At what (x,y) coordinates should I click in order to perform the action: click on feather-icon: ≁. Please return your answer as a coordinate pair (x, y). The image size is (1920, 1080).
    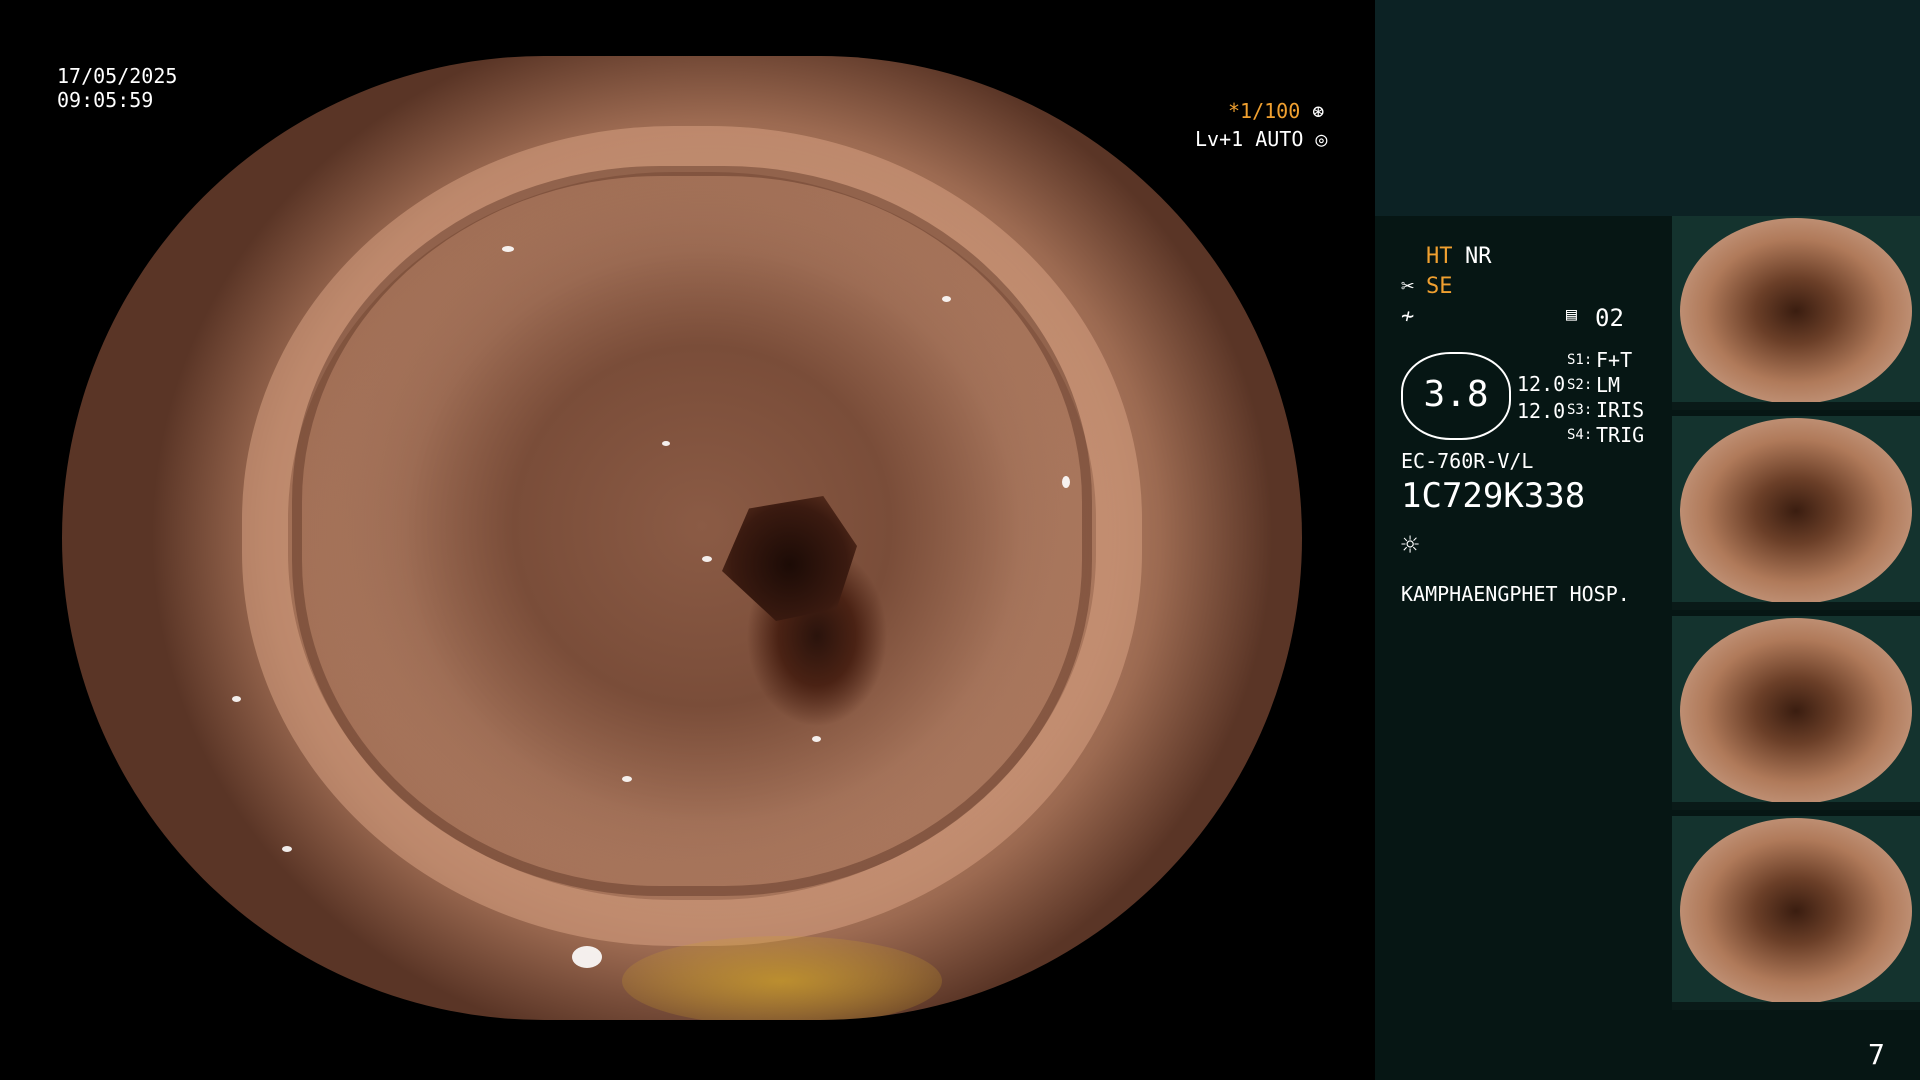
    Looking at the image, I should click on (1408, 316).